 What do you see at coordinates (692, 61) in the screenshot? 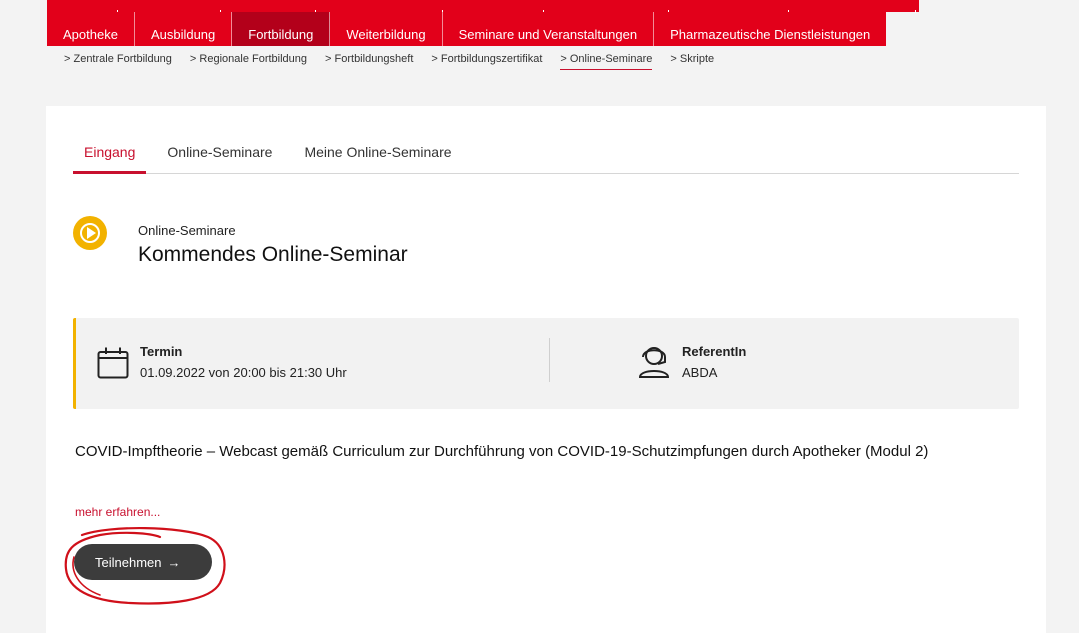
I see `subnav-skripte: > Skripte` at bounding box center [692, 61].